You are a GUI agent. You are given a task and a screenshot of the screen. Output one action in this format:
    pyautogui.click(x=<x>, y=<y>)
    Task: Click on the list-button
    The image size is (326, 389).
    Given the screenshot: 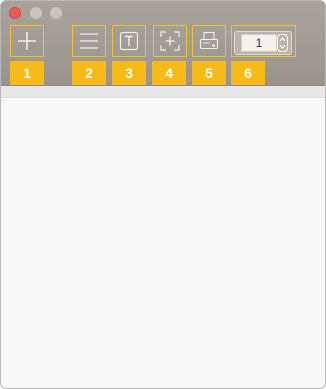 What is the action you would take?
    pyautogui.click(x=89, y=41)
    